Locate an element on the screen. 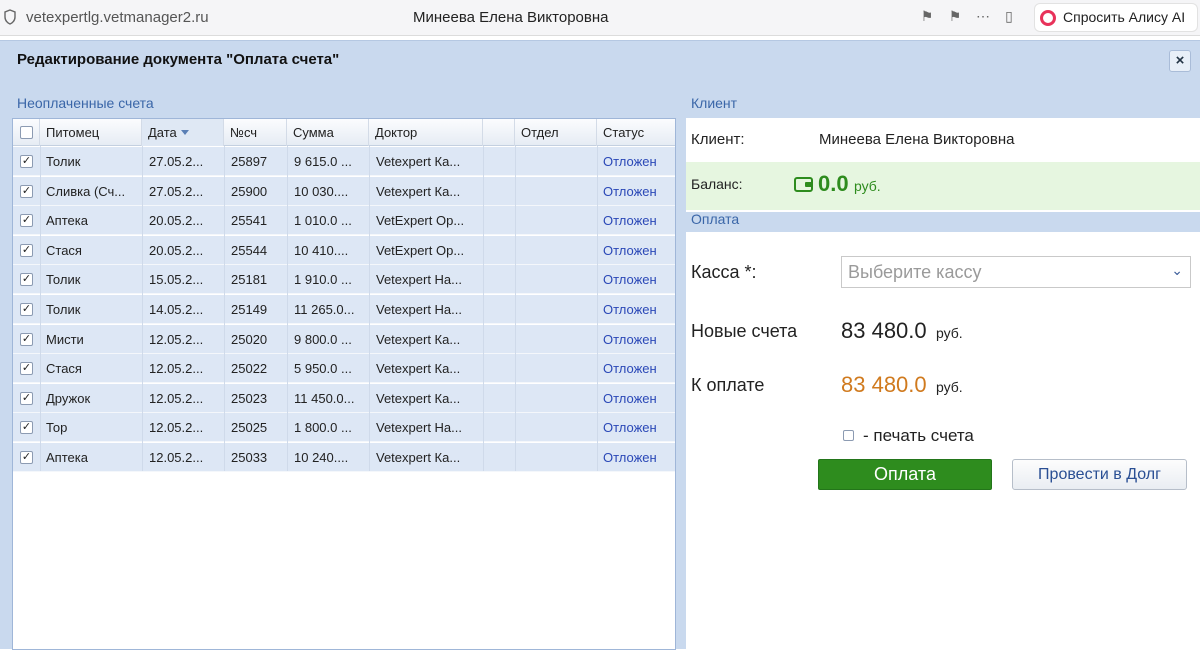  close-icon: × is located at coordinates (1180, 61).